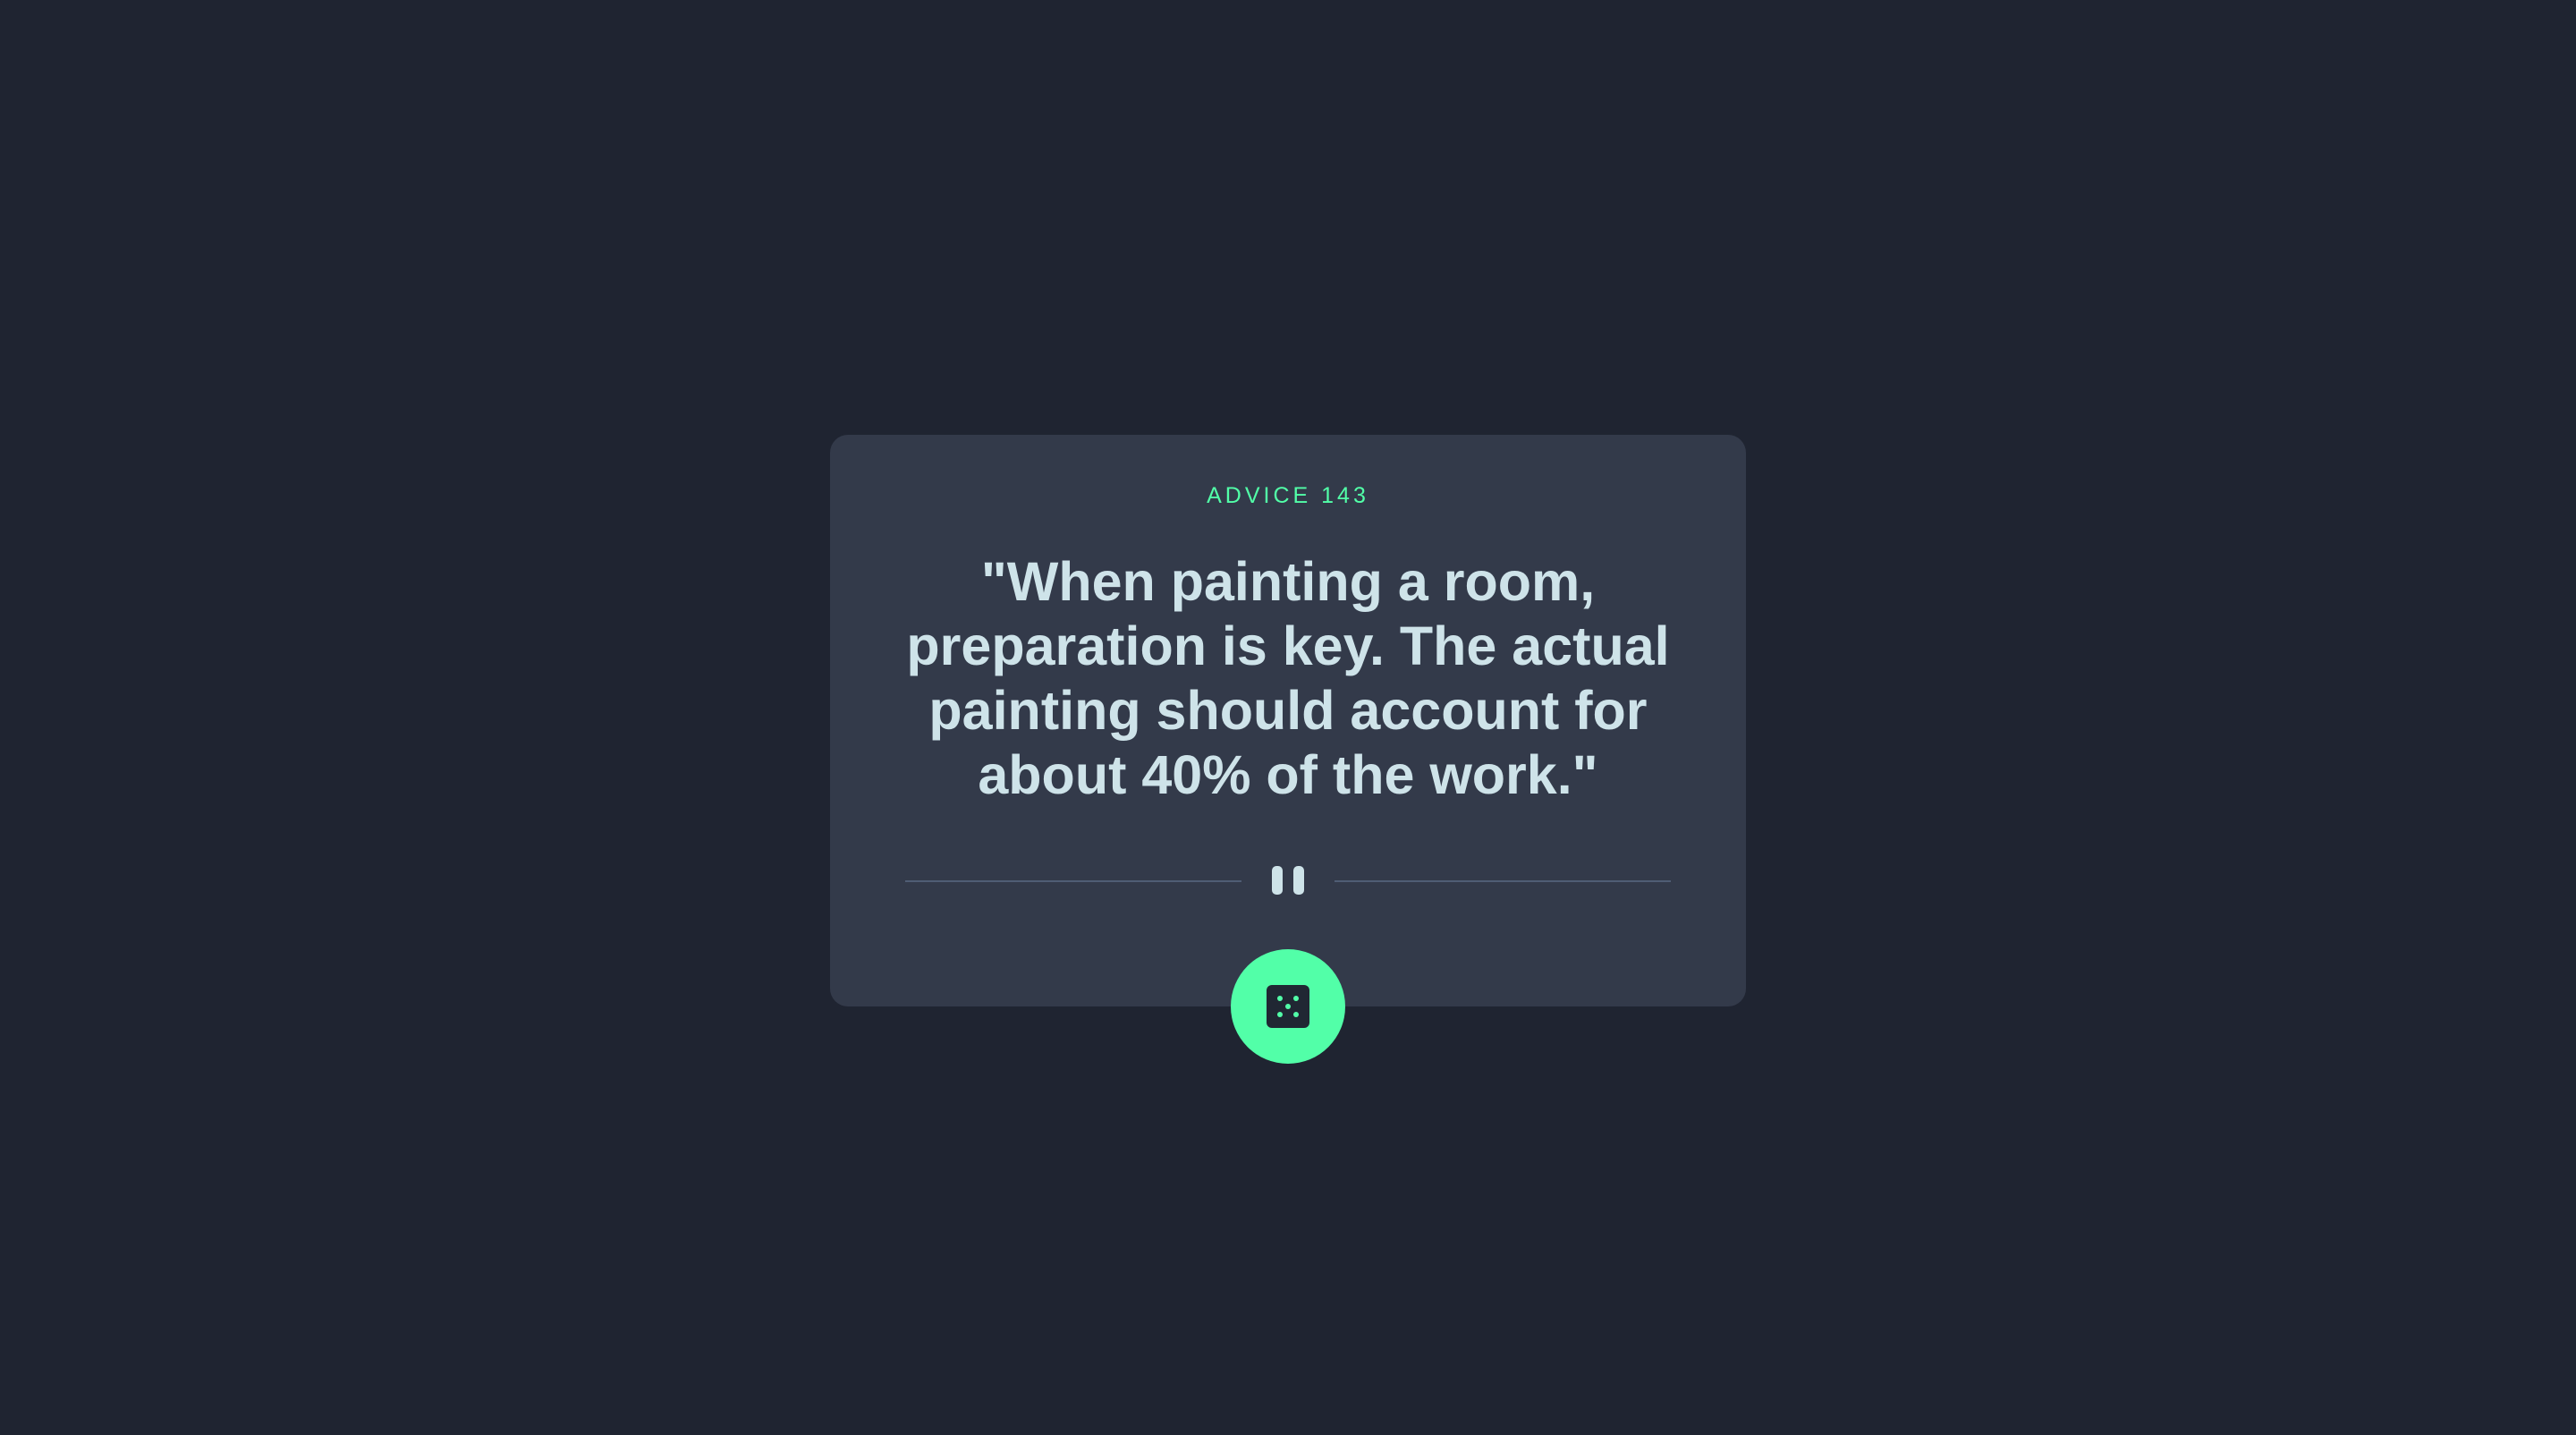 The image size is (2576, 1435). I want to click on dice-icon, so click(1288, 1006).